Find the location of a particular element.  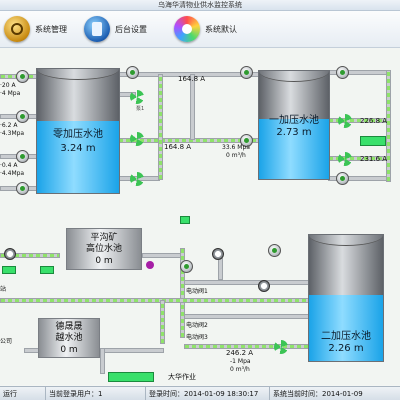

system-manage-button: 系统管理 is located at coordinates (35, 29).